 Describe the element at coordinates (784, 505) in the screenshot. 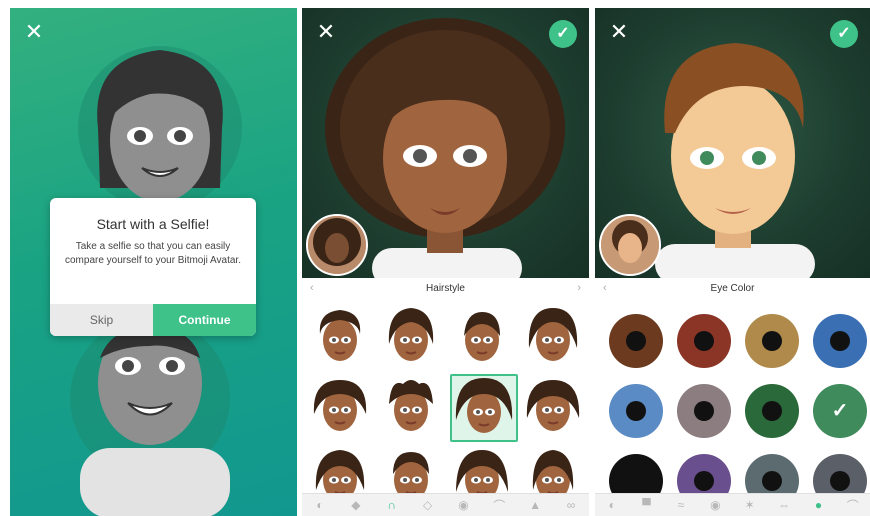

I see `eye-spacing-icon: ⇔` at that location.